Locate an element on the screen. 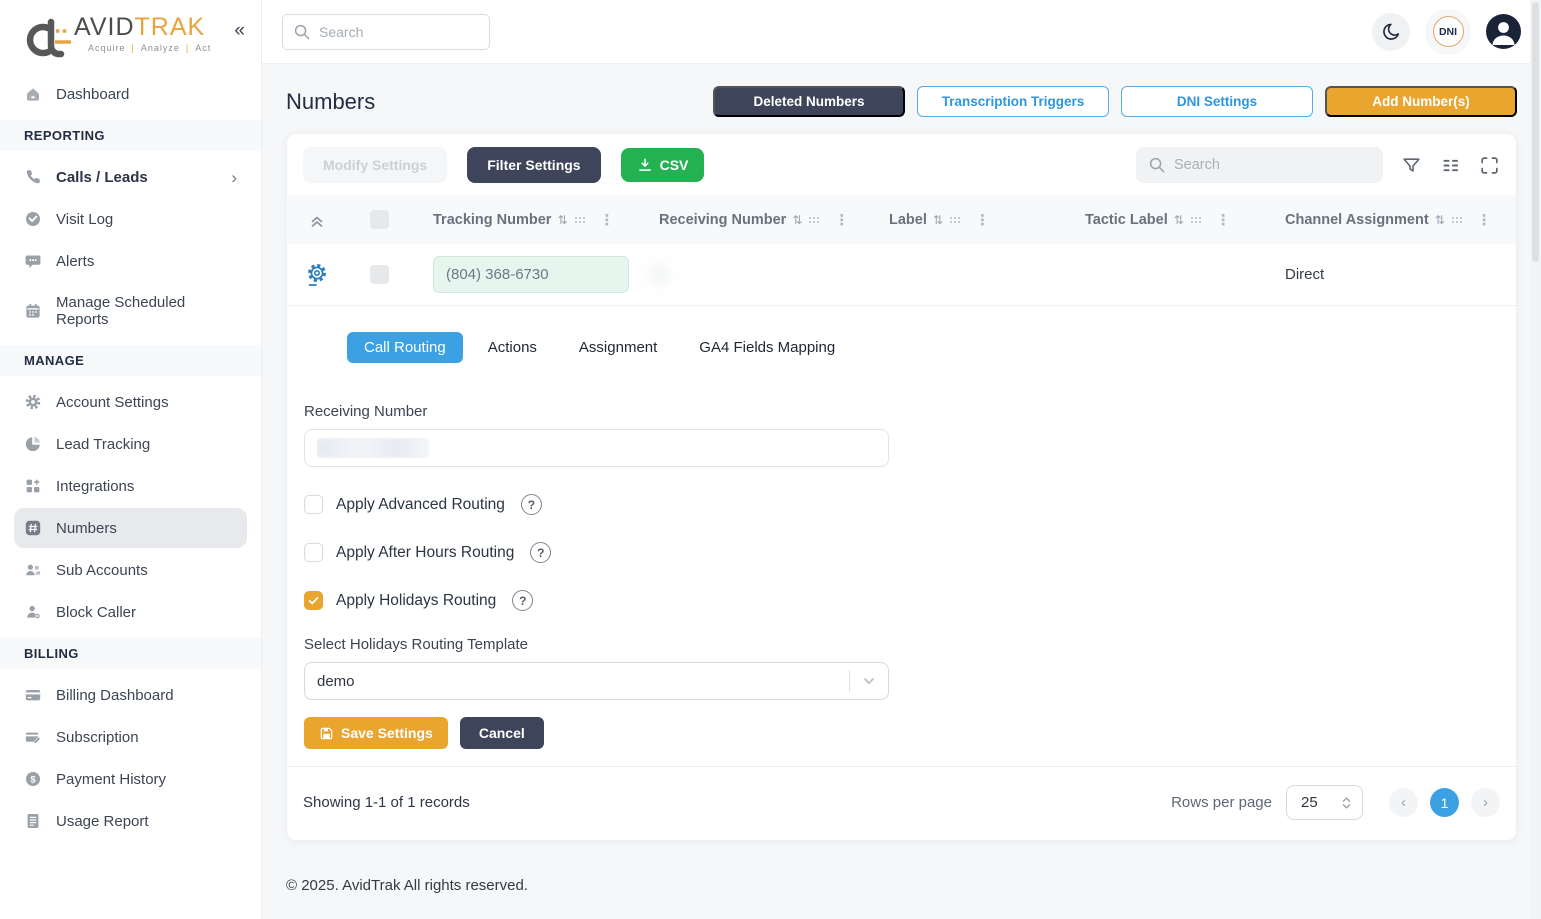 This screenshot has height=919, width=1541. sidebar-item-calls-leads: Calls / Leads › is located at coordinates (130, 177).